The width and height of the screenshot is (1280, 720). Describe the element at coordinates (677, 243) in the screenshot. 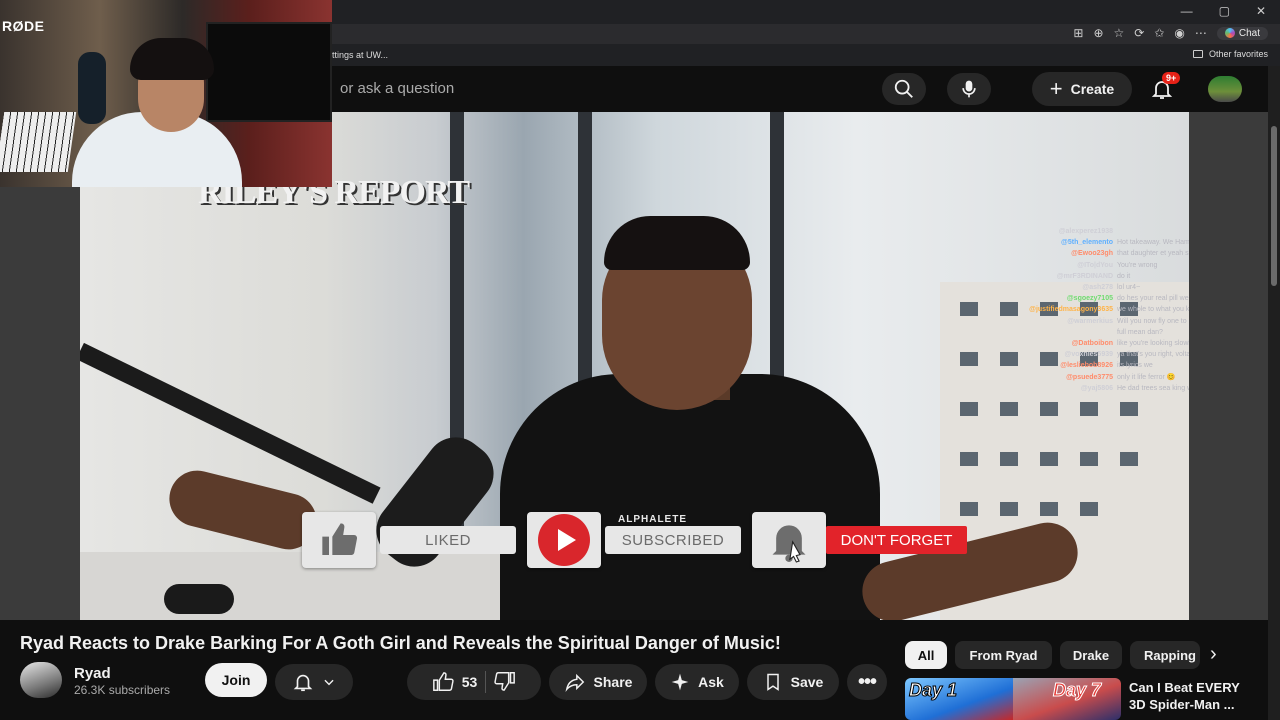

I see `presenter-hair` at that location.